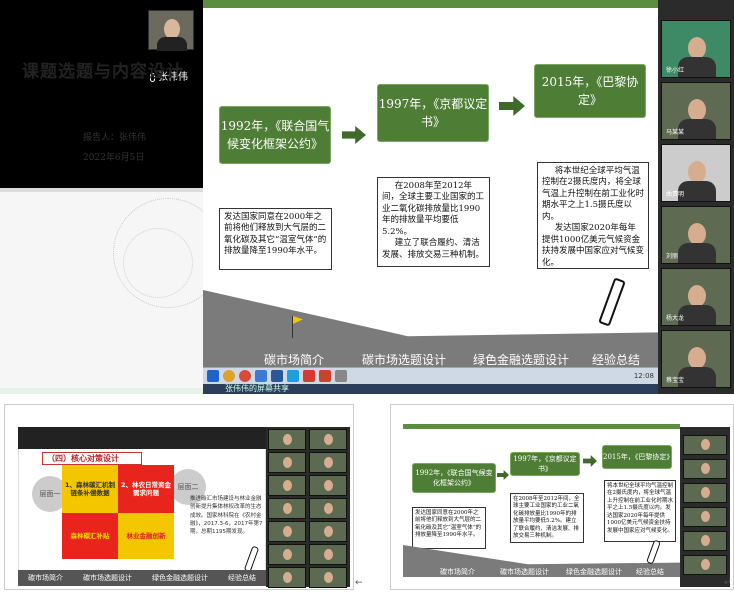  Describe the element at coordinates (541, 426) in the screenshot. I see `slide-top-strip-small` at that location.